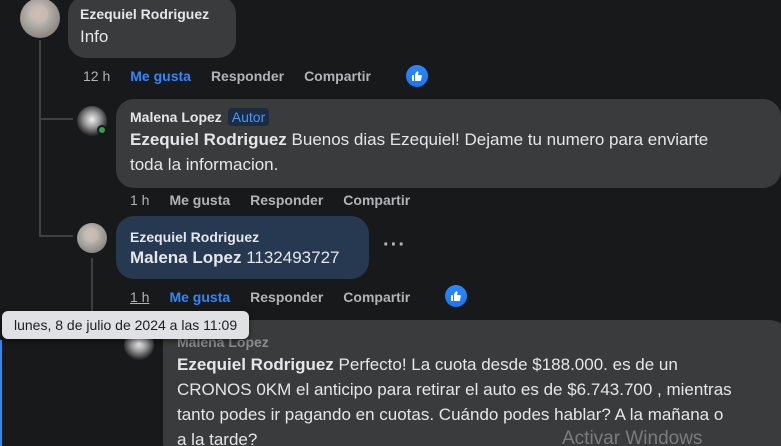 This screenshot has height=446, width=781. Describe the element at coordinates (152, 14) in the screenshot. I see `comment-author: Ezequiel Rodriguez` at that location.